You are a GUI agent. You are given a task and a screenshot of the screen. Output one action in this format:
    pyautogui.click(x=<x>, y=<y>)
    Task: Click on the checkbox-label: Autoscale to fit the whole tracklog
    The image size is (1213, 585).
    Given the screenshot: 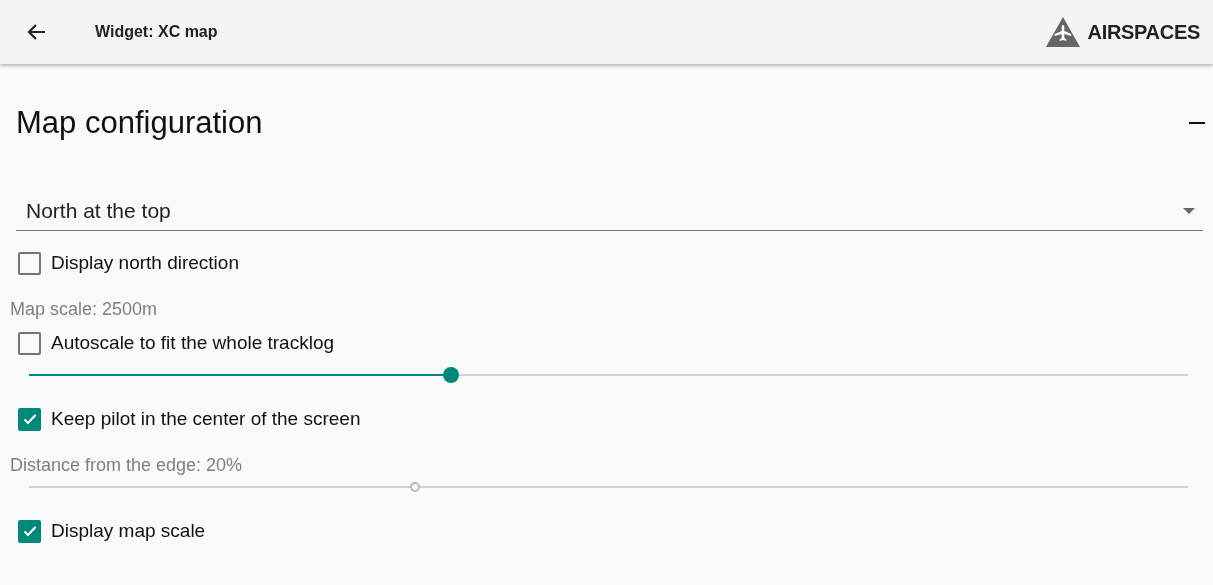 What is the action you would take?
    pyautogui.click(x=193, y=343)
    